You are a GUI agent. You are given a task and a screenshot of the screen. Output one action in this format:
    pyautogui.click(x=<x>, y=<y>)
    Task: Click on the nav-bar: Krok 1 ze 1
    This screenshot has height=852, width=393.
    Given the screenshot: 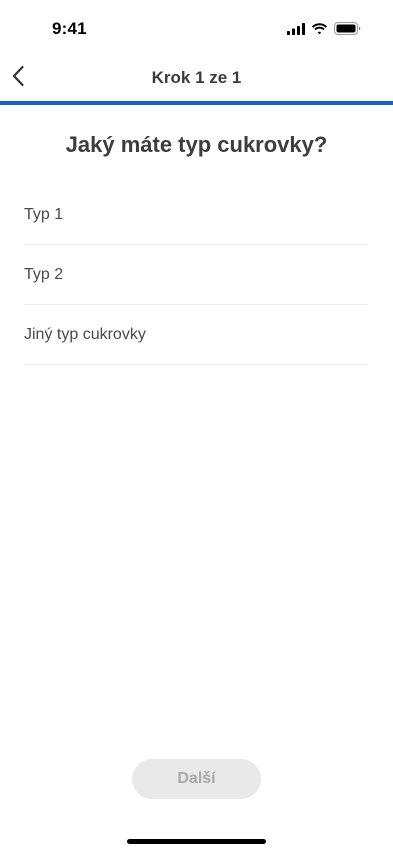 What is the action you would take?
    pyautogui.click(x=196, y=78)
    